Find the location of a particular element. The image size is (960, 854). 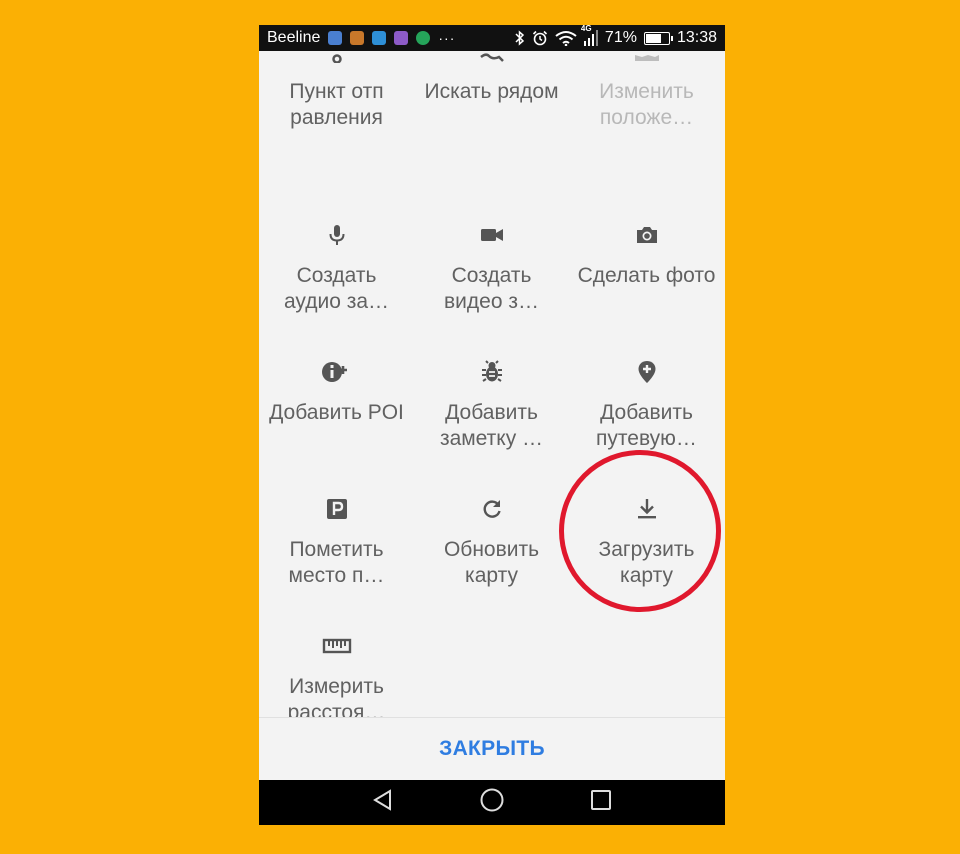

recent-apps-icon is located at coordinates (601, 802).